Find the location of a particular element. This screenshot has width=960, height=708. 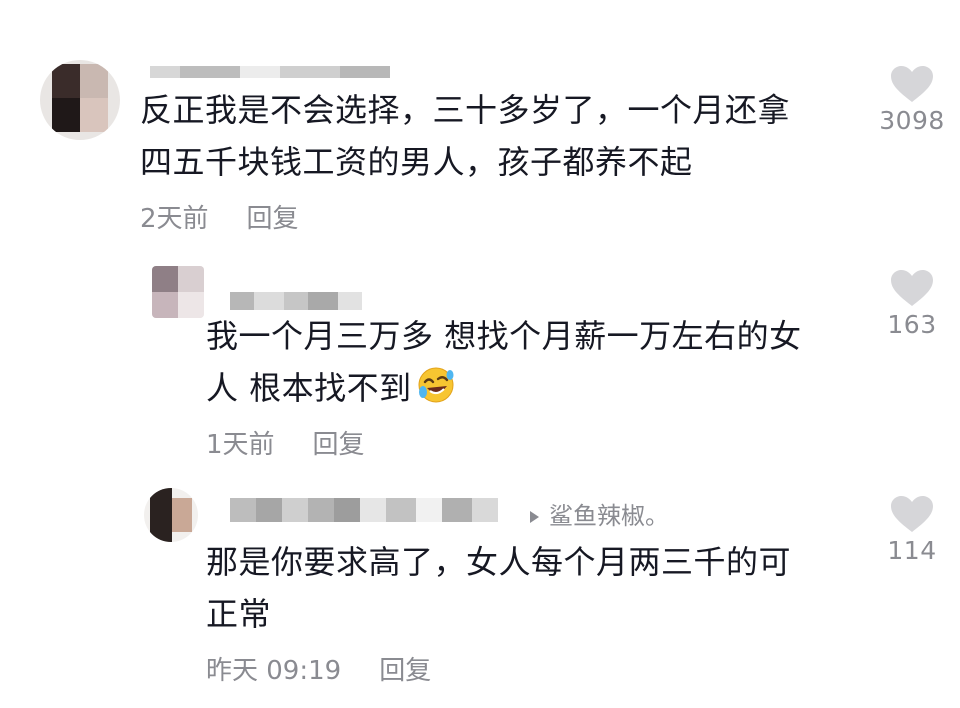

comment-meta: 1天前 回复 is located at coordinates (285, 442).